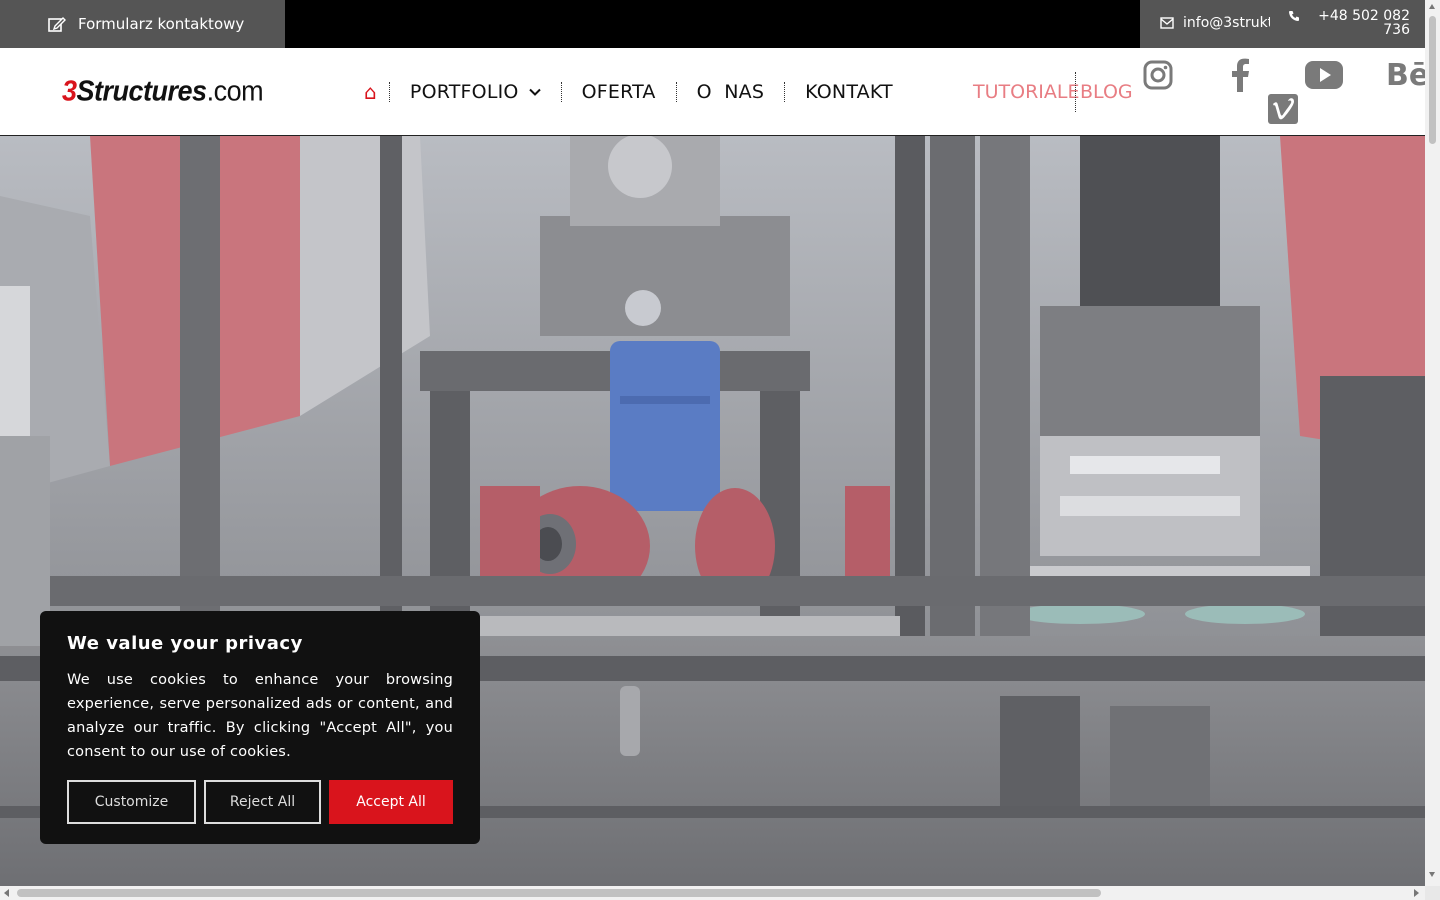 The width and height of the screenshot is (1440, 900). I want to click on customize-button: Customize, so click(131, 802).